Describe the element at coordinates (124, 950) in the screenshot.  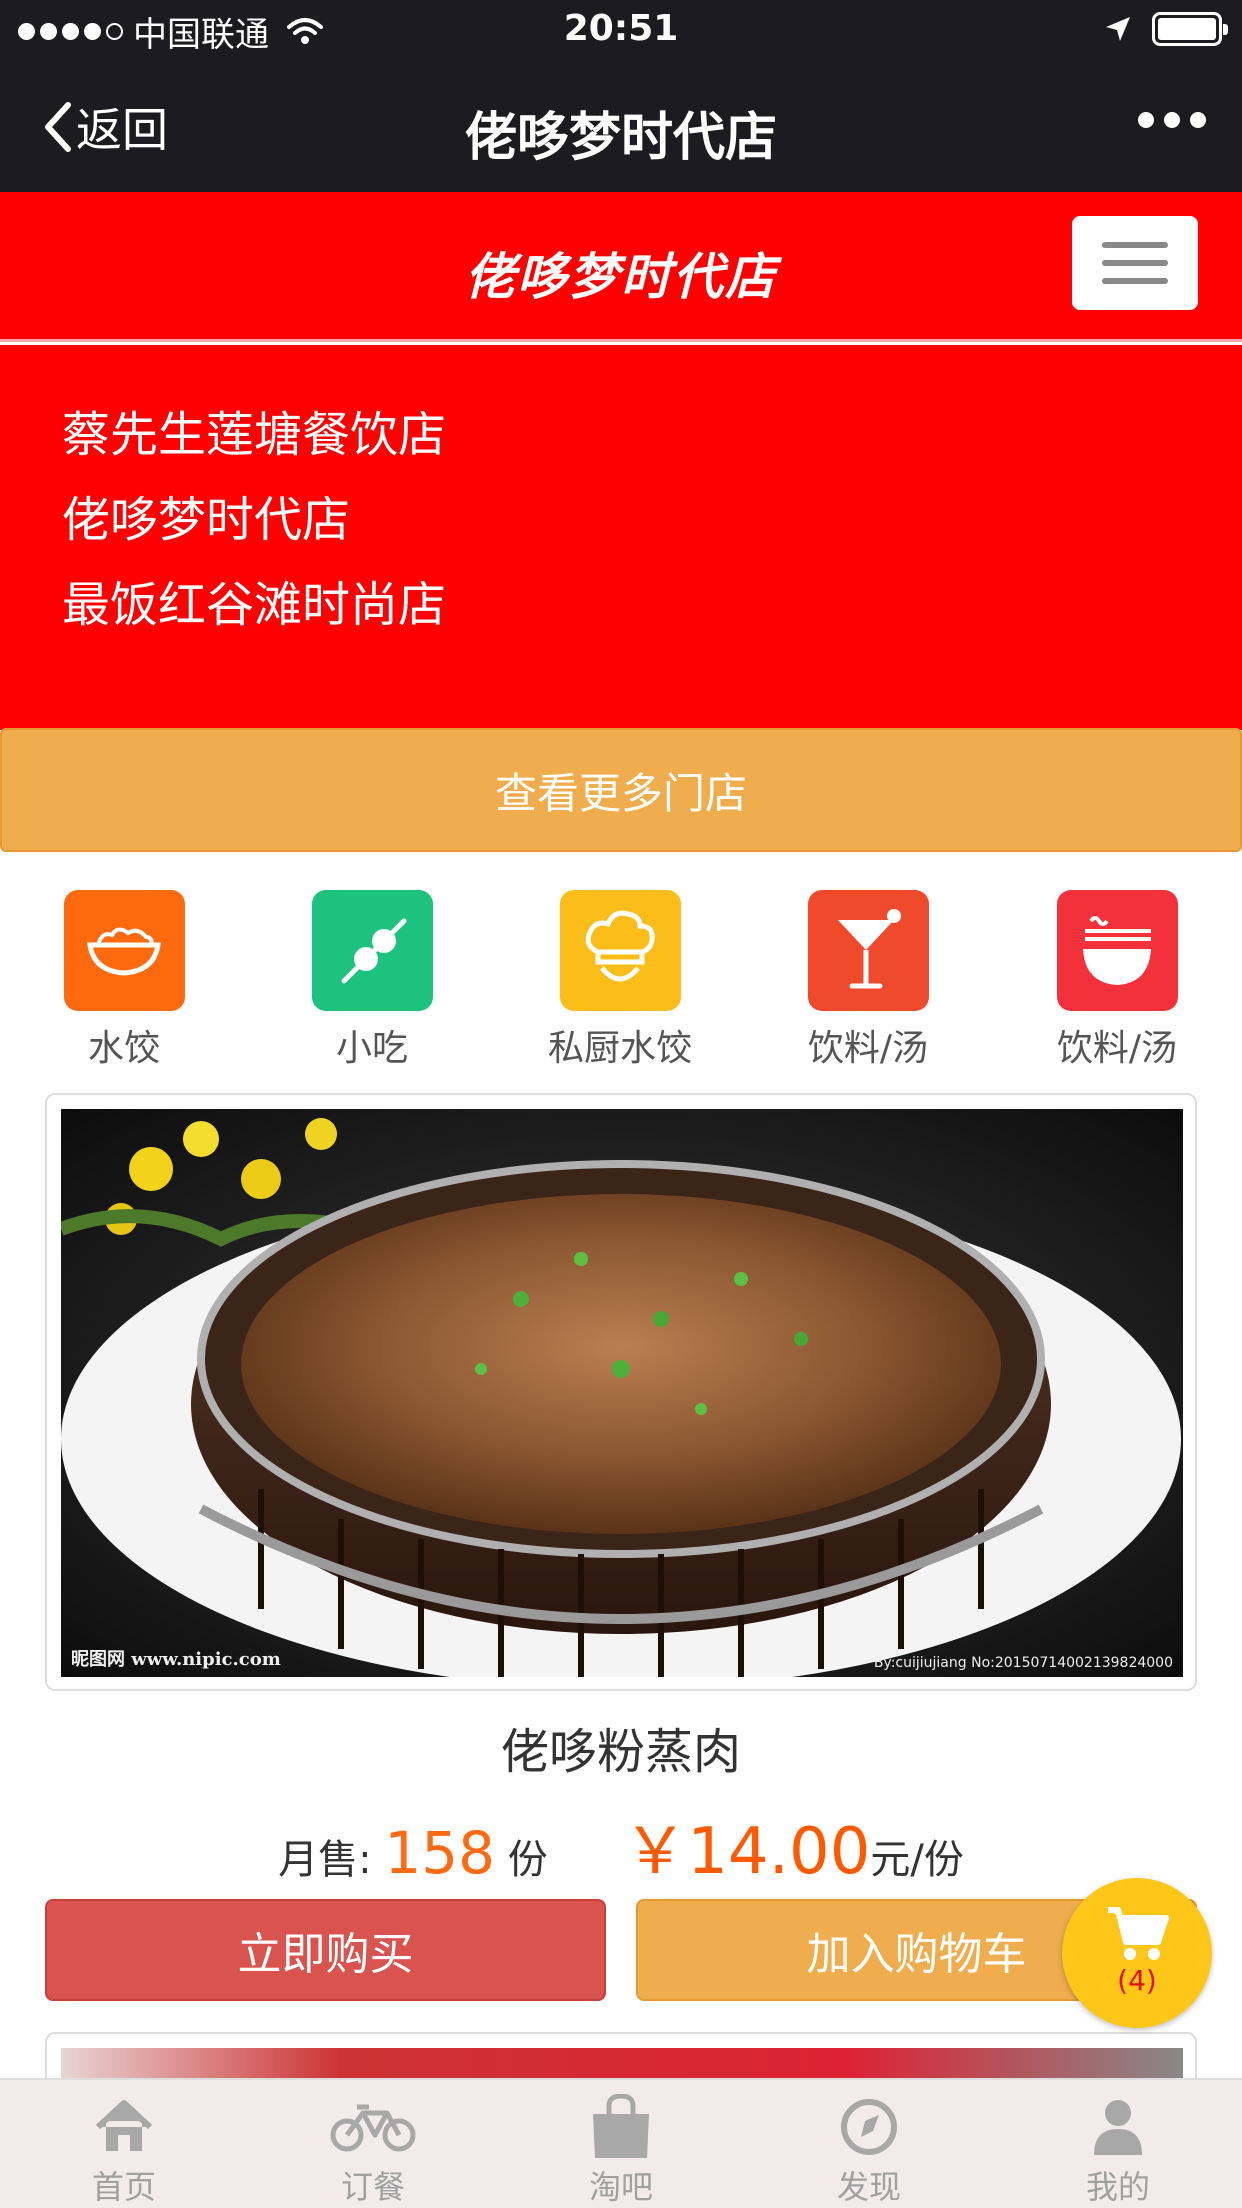
I see `bowl-icon` at that location.